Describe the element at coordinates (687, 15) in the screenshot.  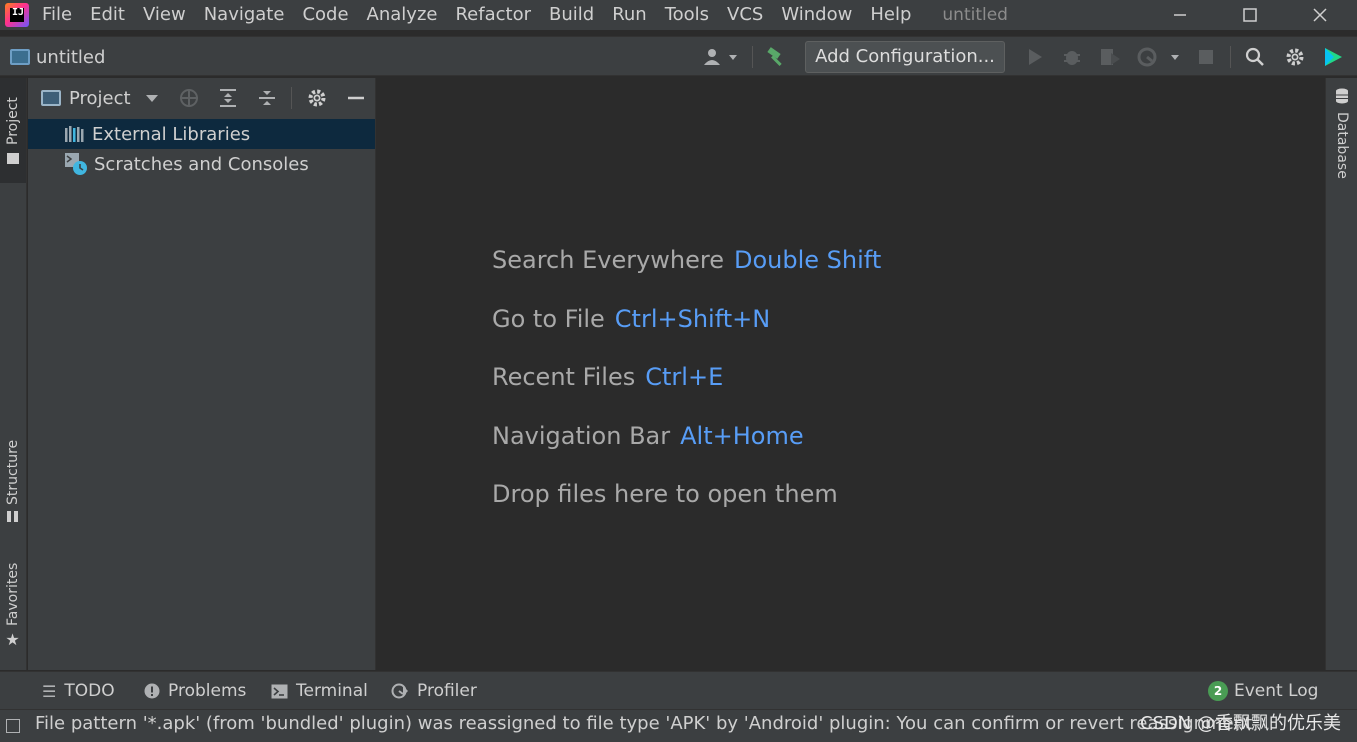
I see `menu-tools: Tools` at that location.